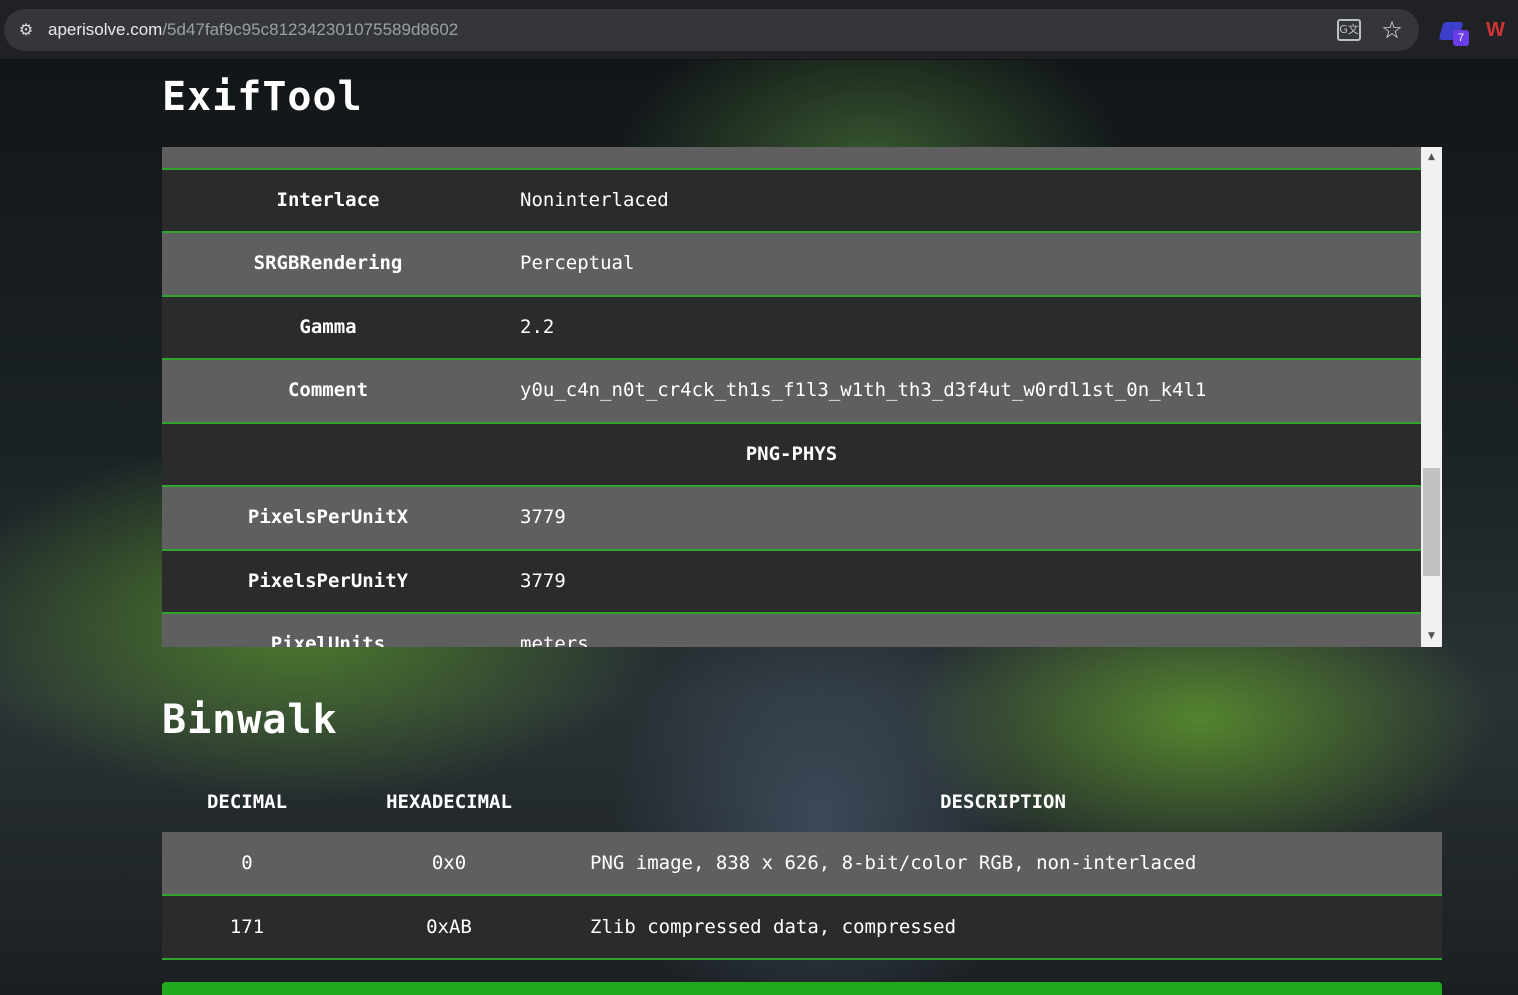 The image size is (1518, 995). What do you see at coordinates (250, 720) in the screenshot?
I see `binwalk-title: Binwalk` at bounding box center [250, 720].